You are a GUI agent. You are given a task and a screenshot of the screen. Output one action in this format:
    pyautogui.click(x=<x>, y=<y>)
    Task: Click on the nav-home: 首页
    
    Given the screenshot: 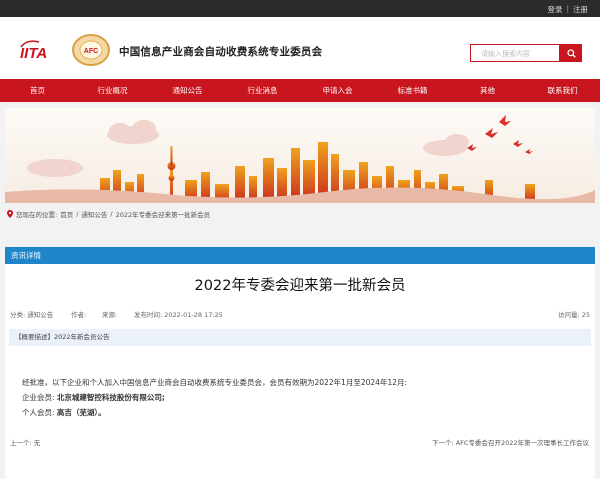 What is the action you would take?
    pyautogui.click(x=37, y=90)
    